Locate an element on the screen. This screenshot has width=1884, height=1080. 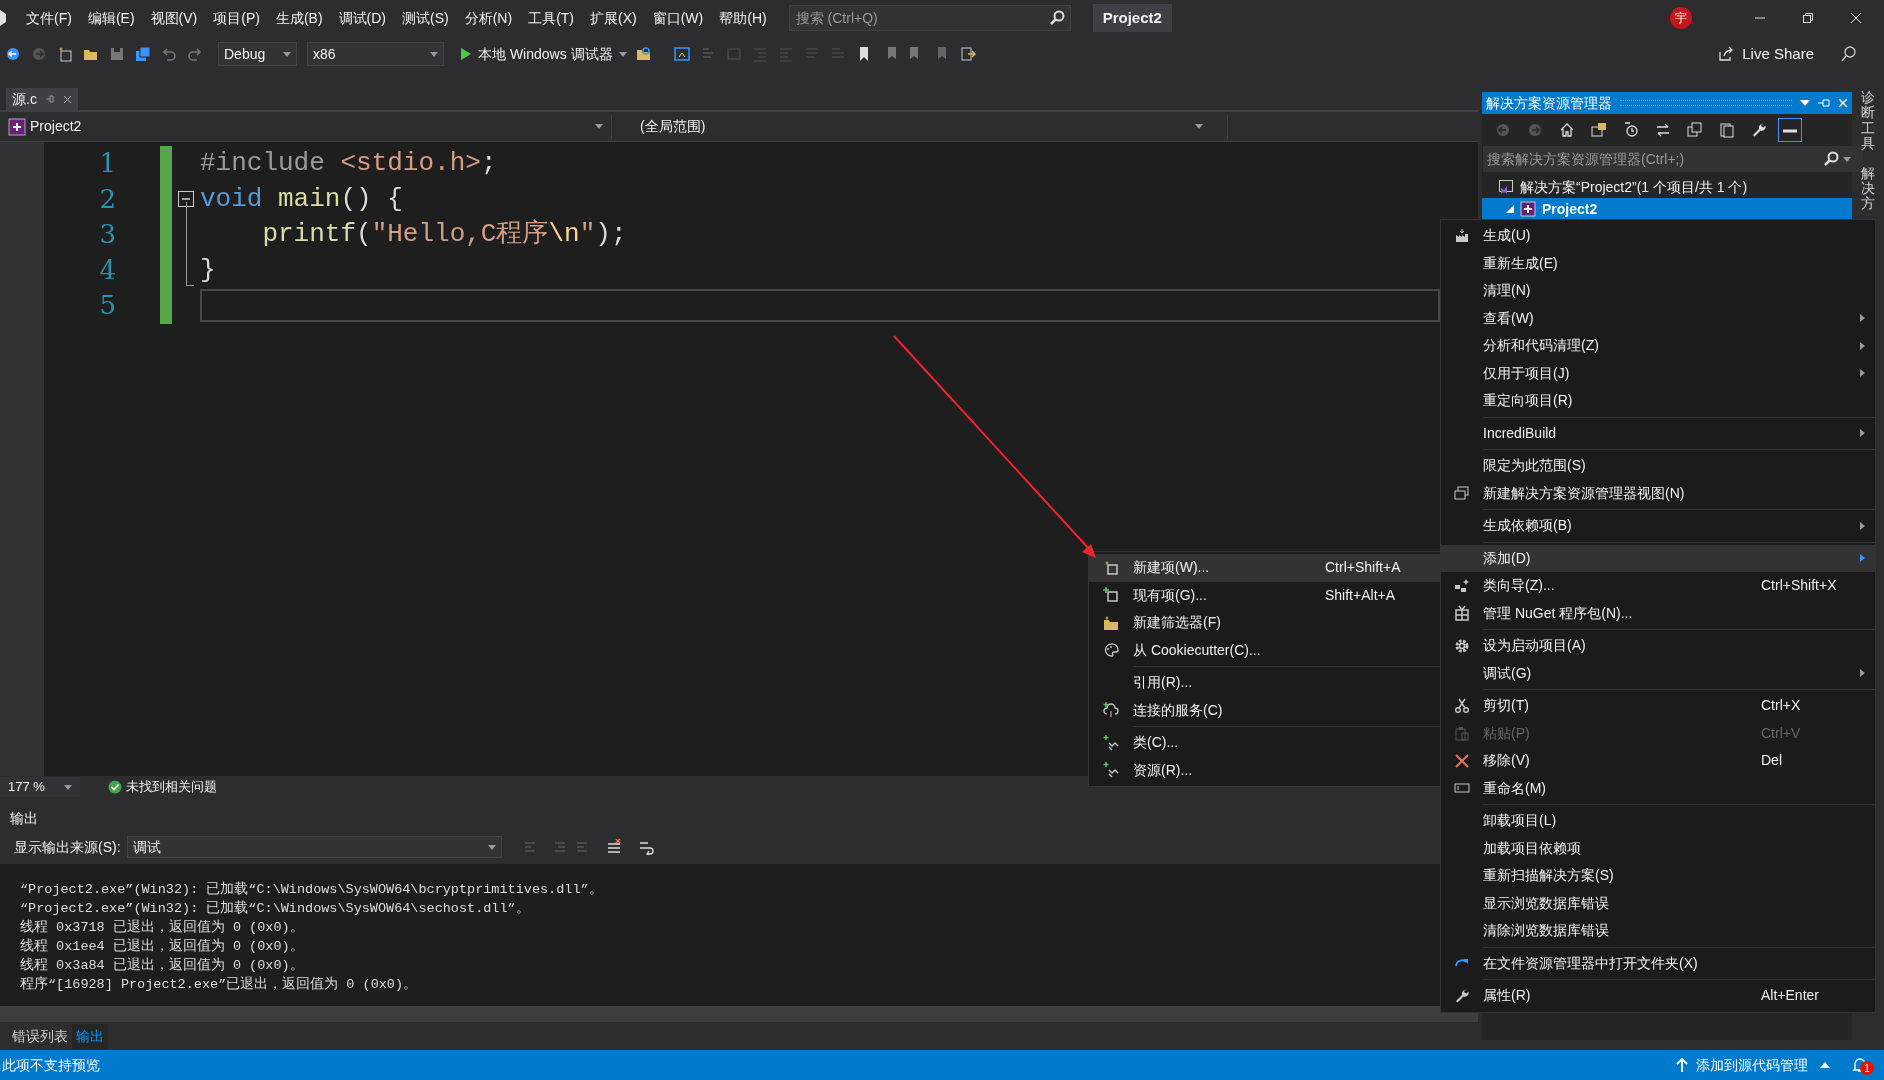
search-field: 搜索 (Ctrl+Q) is located at coordinates (929, 18).